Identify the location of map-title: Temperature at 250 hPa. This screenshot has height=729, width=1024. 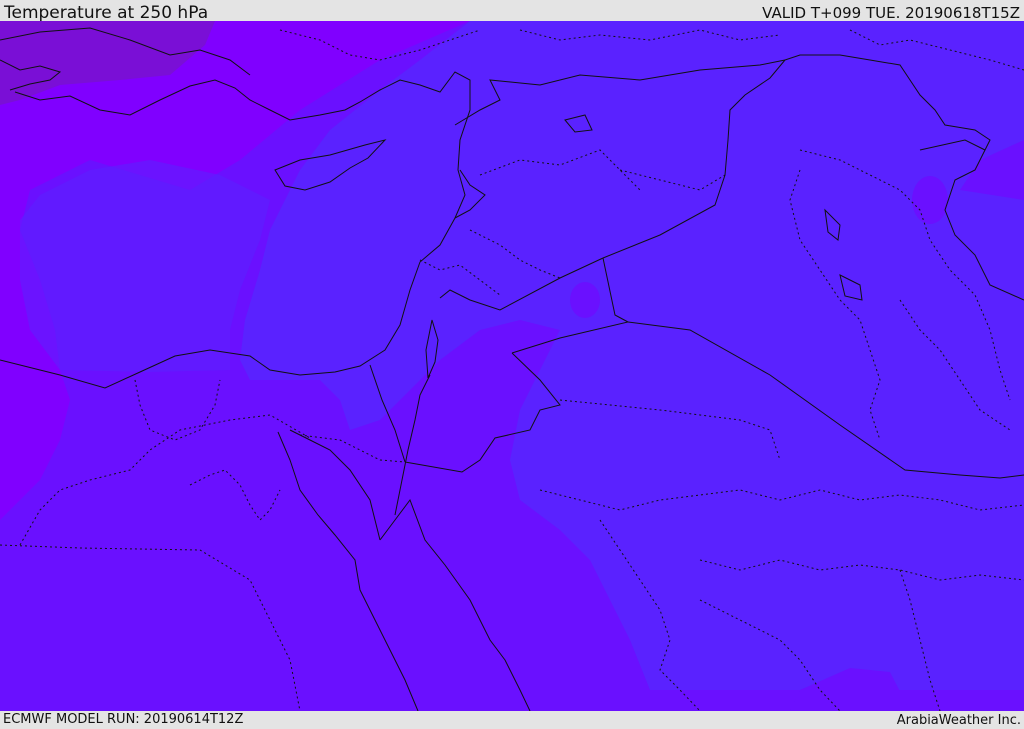
(106, 13).